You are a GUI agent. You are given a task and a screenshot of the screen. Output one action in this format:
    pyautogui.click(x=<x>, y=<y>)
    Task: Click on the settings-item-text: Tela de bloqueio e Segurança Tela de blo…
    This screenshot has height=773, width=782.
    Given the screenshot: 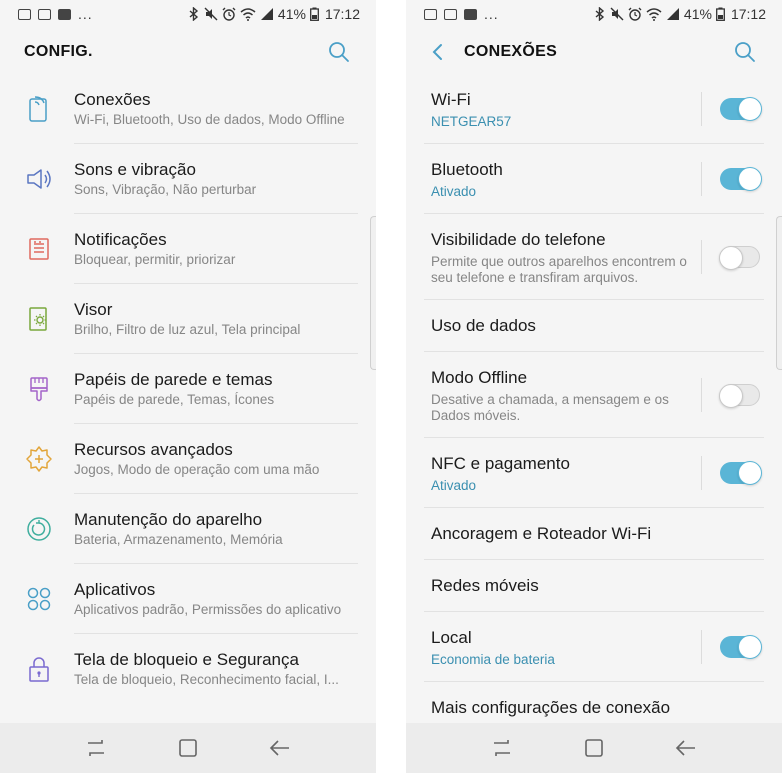 What is the action you would take?
    pyautogui.click(x=225, y=669)
    